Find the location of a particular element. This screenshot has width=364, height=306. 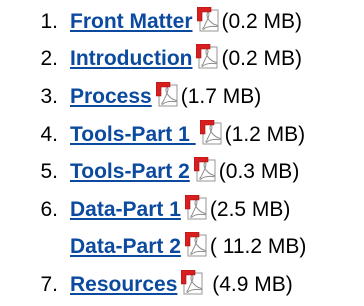

item-number: 3. is located at coordinates (49, 96).